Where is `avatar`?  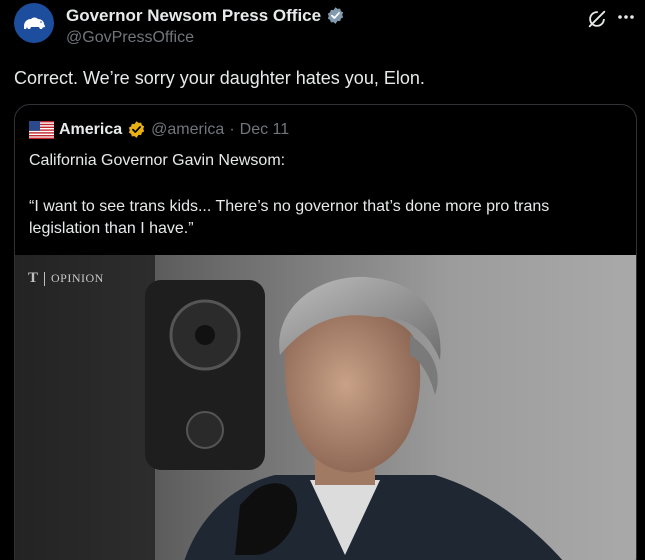
avatar is located at coordinates (34, 23).